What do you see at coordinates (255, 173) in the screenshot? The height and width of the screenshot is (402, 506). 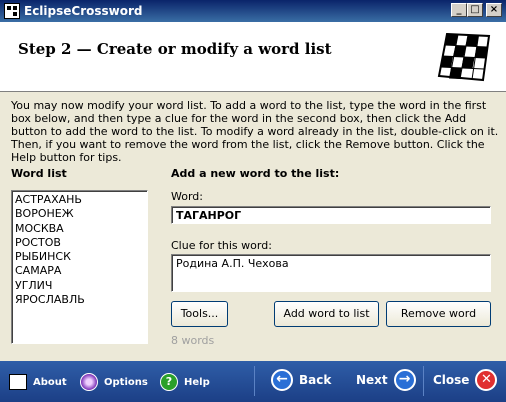 I see `add-word-label: Add a new word to the list:` at bounding box center [255, 173].